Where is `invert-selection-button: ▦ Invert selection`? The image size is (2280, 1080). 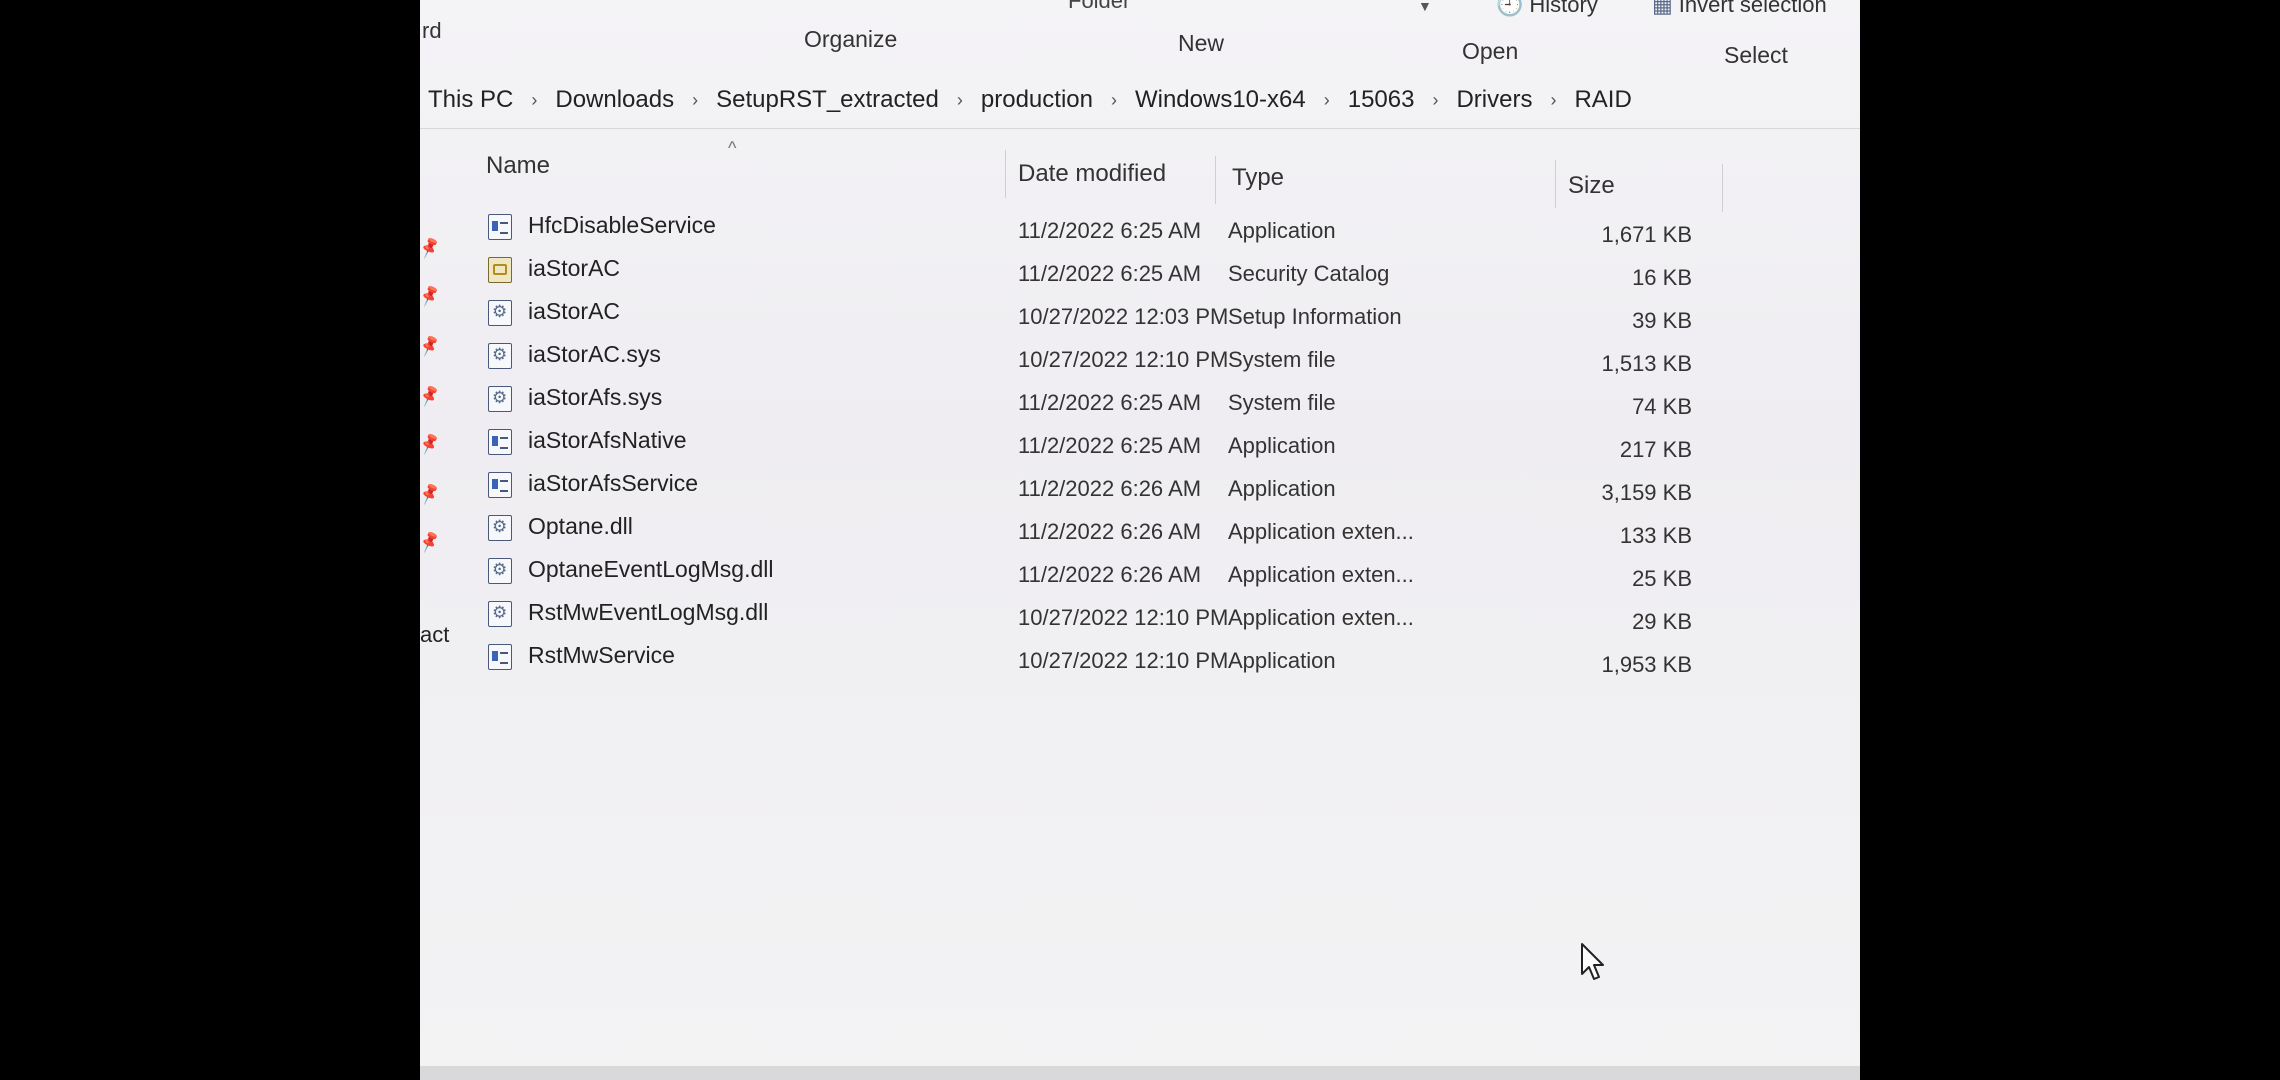
invert-selection-button: ▦ Invert selection is located at coordinates (1739, 9).